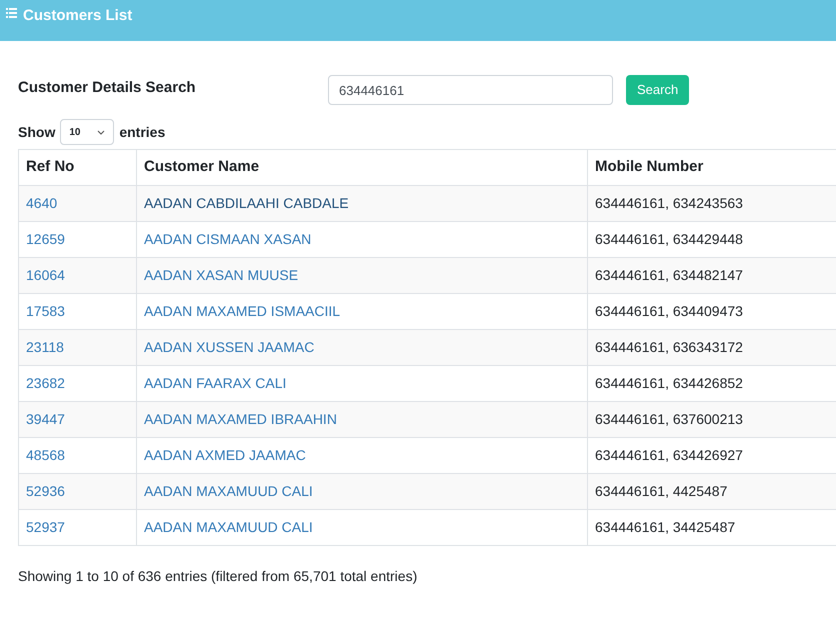  What do you see at coordinates (45, 419) in the screenshot?
I see `ref-link: 39447` at bounding box center [45, 419].